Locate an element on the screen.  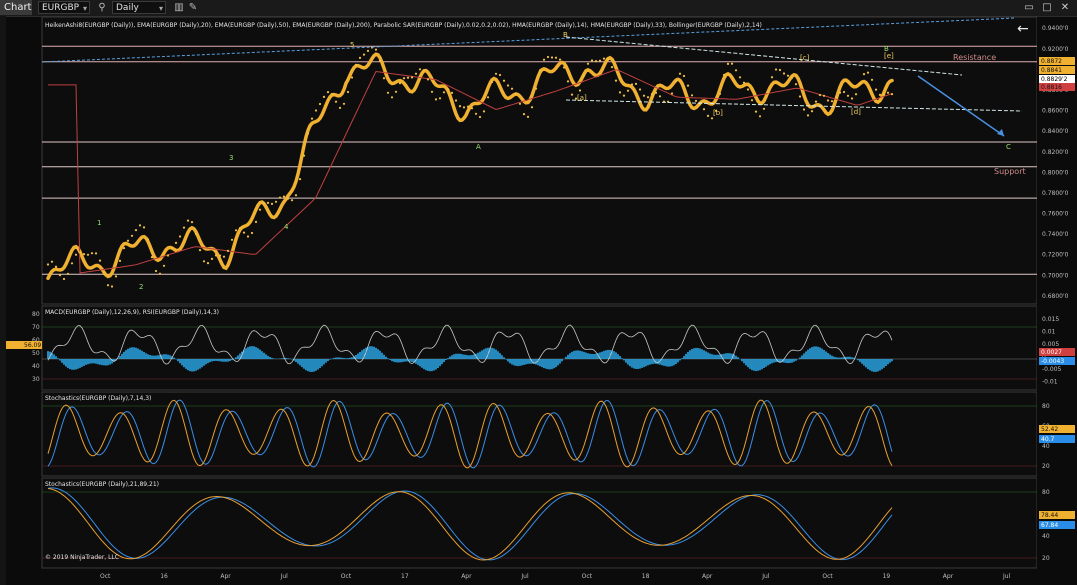
stoch-slow-title: Stochastics(EURGBP (Daily),21,89,21) is located at coordinates (102, 484).